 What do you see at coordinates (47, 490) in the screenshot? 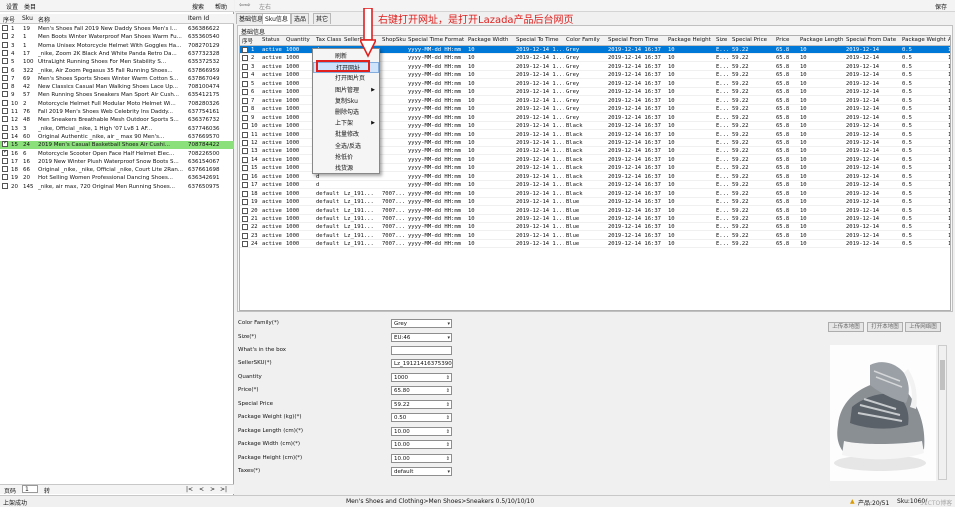
I see `go-button: 转` at bounding box center [47, 490].